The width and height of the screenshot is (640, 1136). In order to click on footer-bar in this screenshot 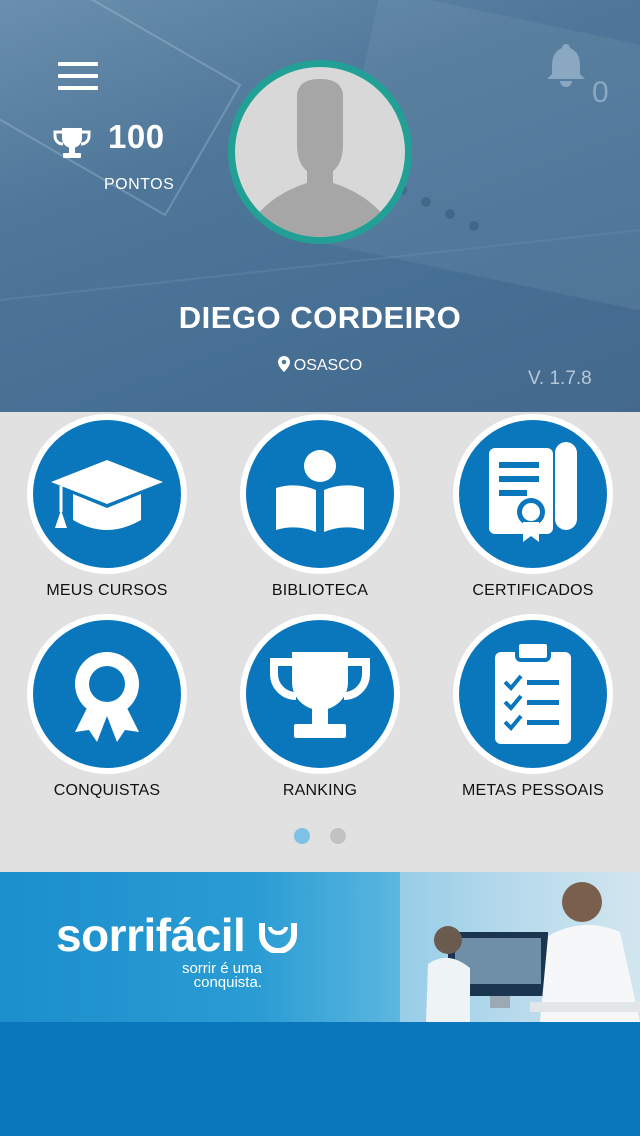, I will do `click(320, 1079)`.